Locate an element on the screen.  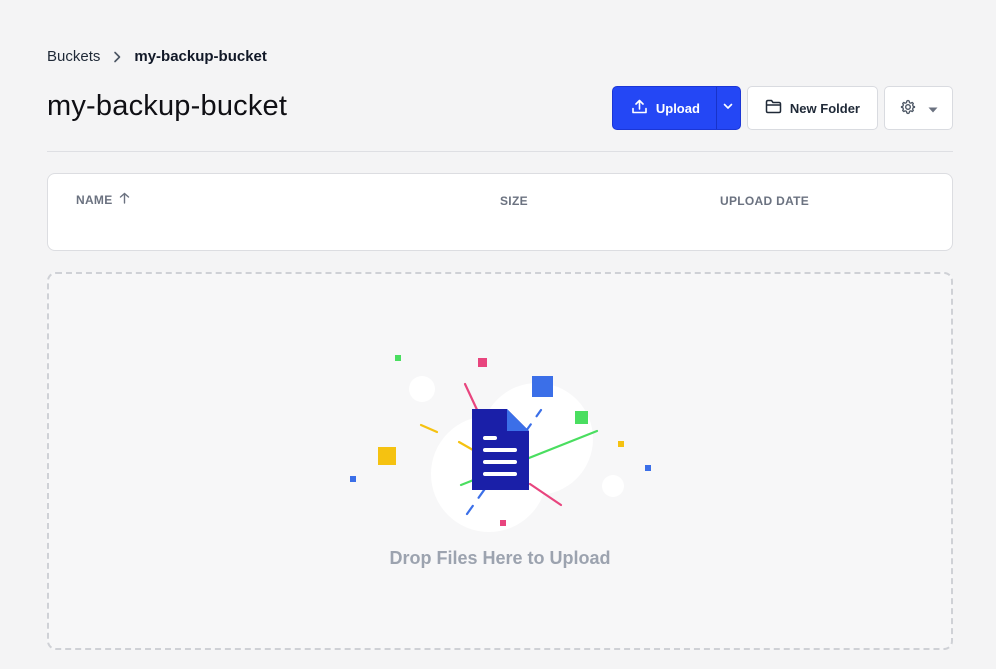
column-header-size: SIZE is located at coordinates (514, 201).